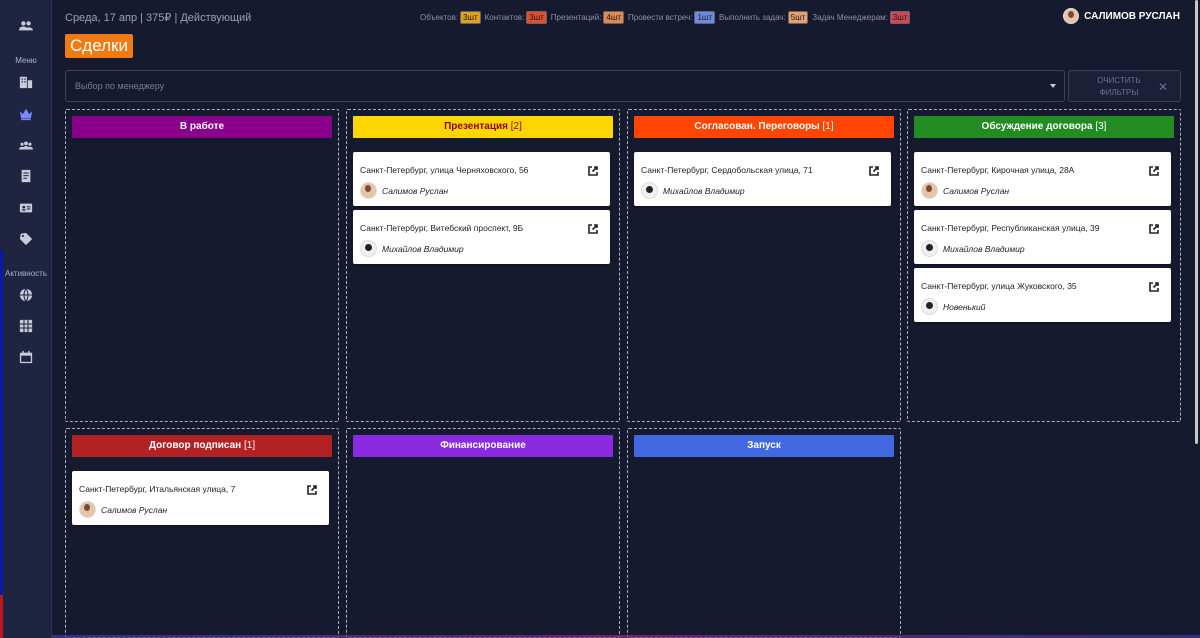 This screenshot has width=1200, height=638. What do you see at coordinates (565, 86) in the screenshot?
I see `manager-filter-select: Выбор по менеджеру` at bounding box center [565, 86].